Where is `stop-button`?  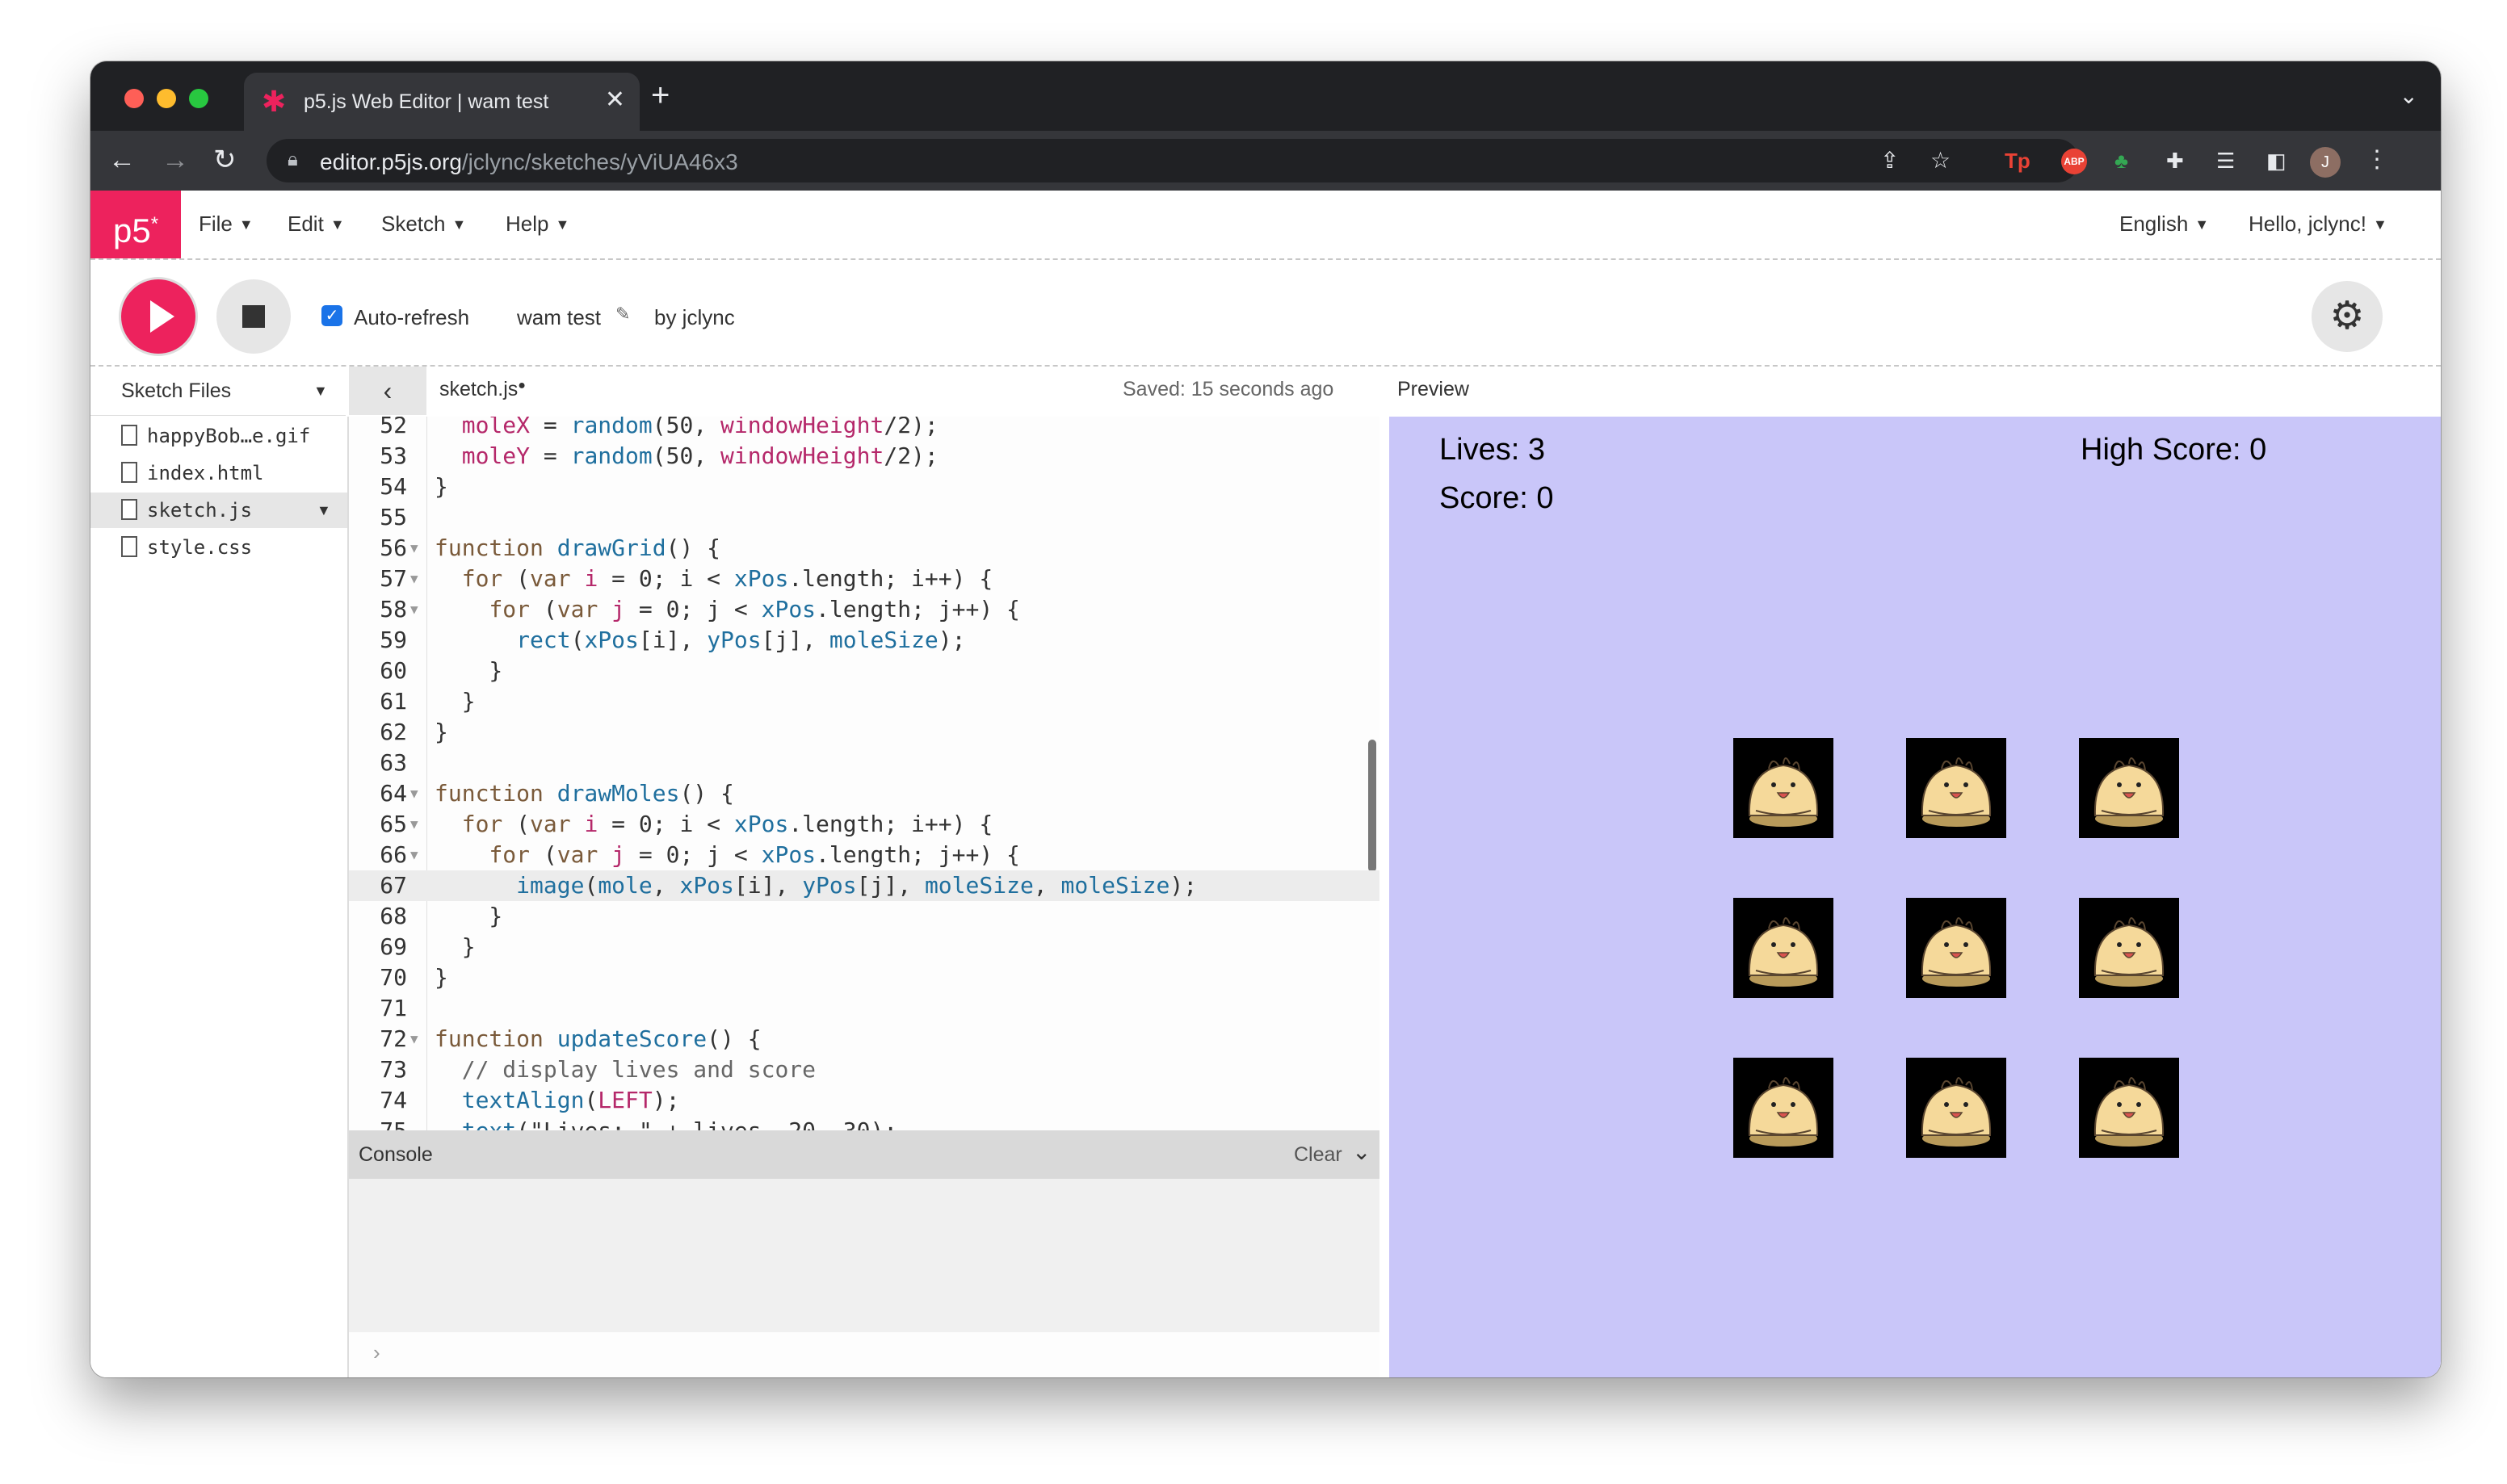
stop-button is located at coordinates (253, 316).